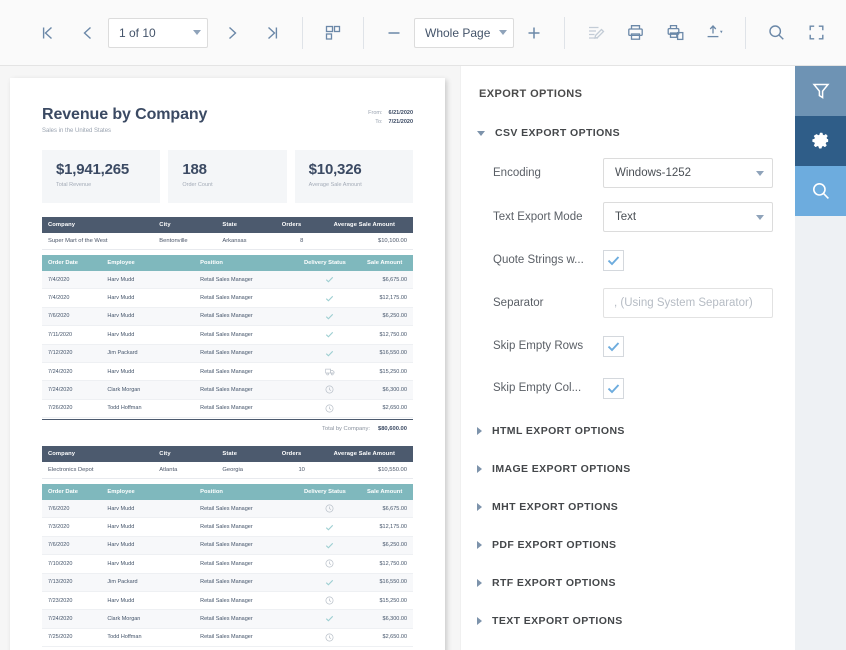 This screenshot has height=650, width=846. What do you see at coordinates (246, 225) in the screenshot?
I see `column-header: State` at bounding box center [246, 225].